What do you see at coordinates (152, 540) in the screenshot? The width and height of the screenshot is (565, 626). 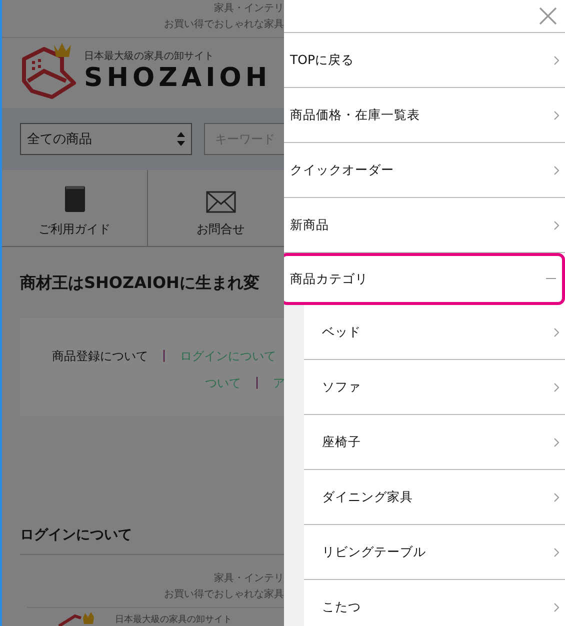 I see `section-title: ログインについて` at bounding box center [152, 540].